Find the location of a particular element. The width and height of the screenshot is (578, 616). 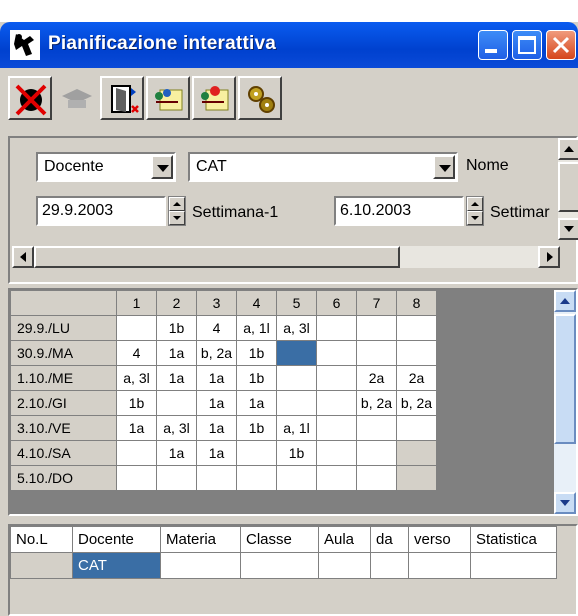

grid-column-header: 7 is located at coordinates (376, 303).